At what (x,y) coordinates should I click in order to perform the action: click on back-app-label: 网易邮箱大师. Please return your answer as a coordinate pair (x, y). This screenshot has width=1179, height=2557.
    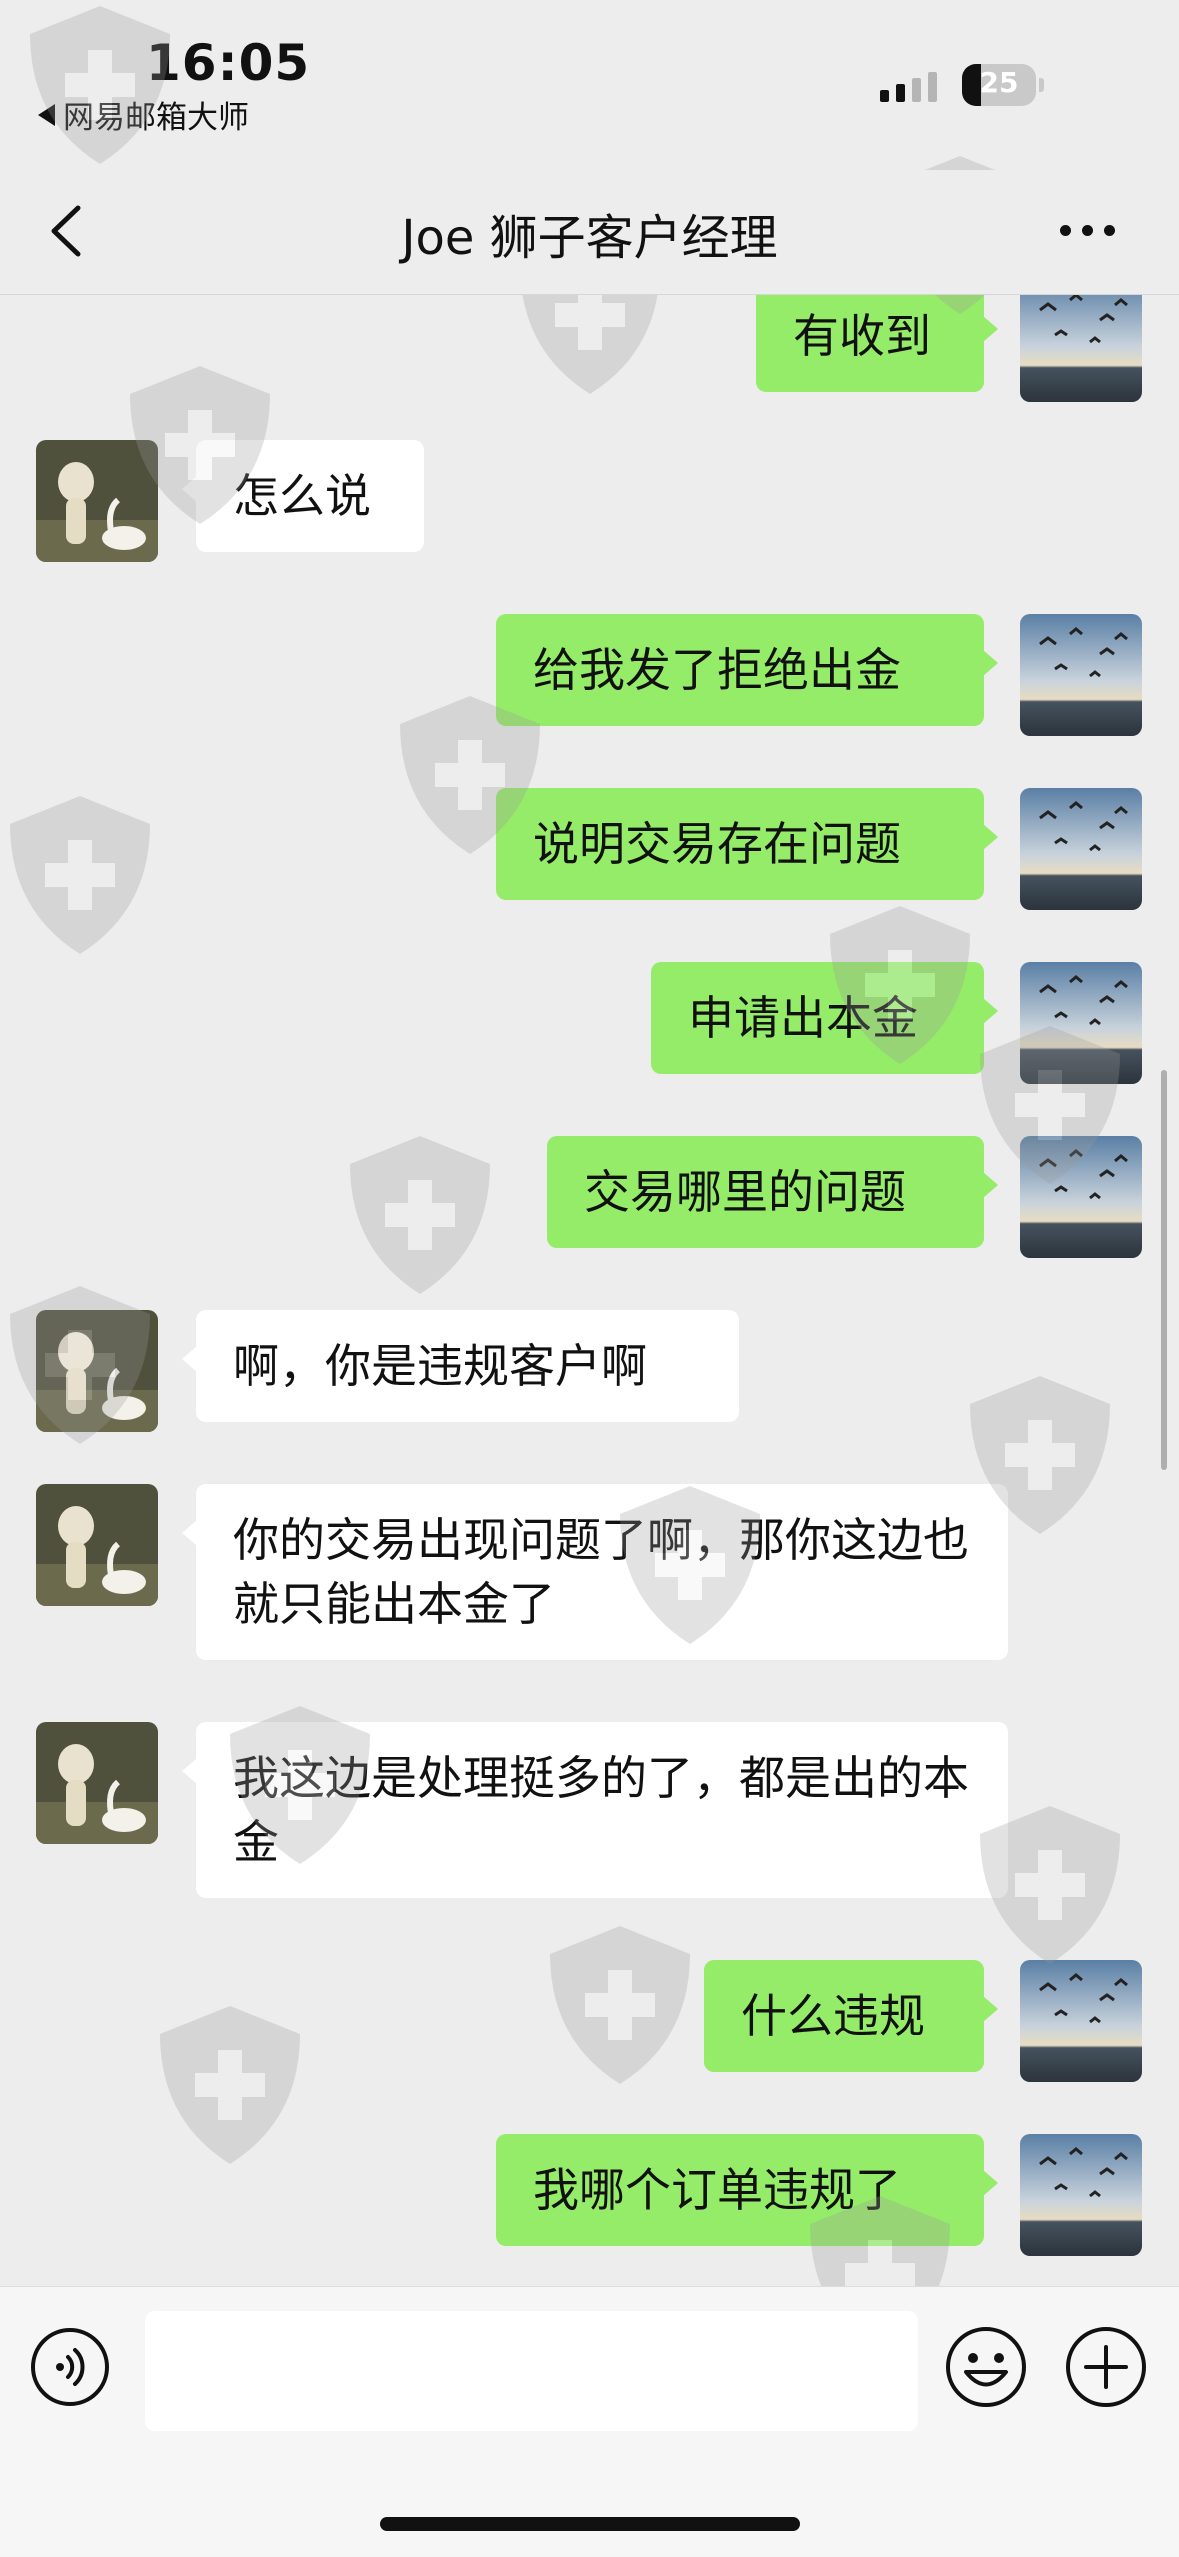
    Looking at the image, I should click on (156, 118).